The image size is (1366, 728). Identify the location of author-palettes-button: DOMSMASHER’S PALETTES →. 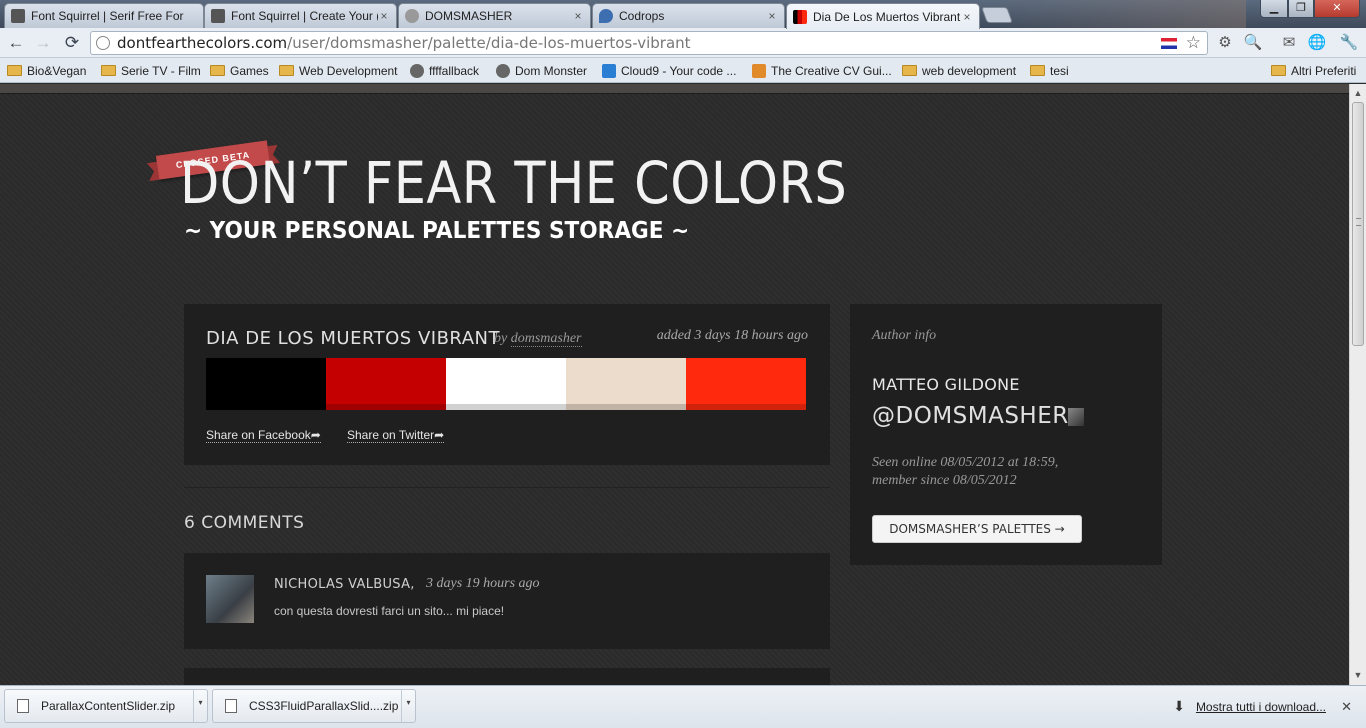
(977, 529).